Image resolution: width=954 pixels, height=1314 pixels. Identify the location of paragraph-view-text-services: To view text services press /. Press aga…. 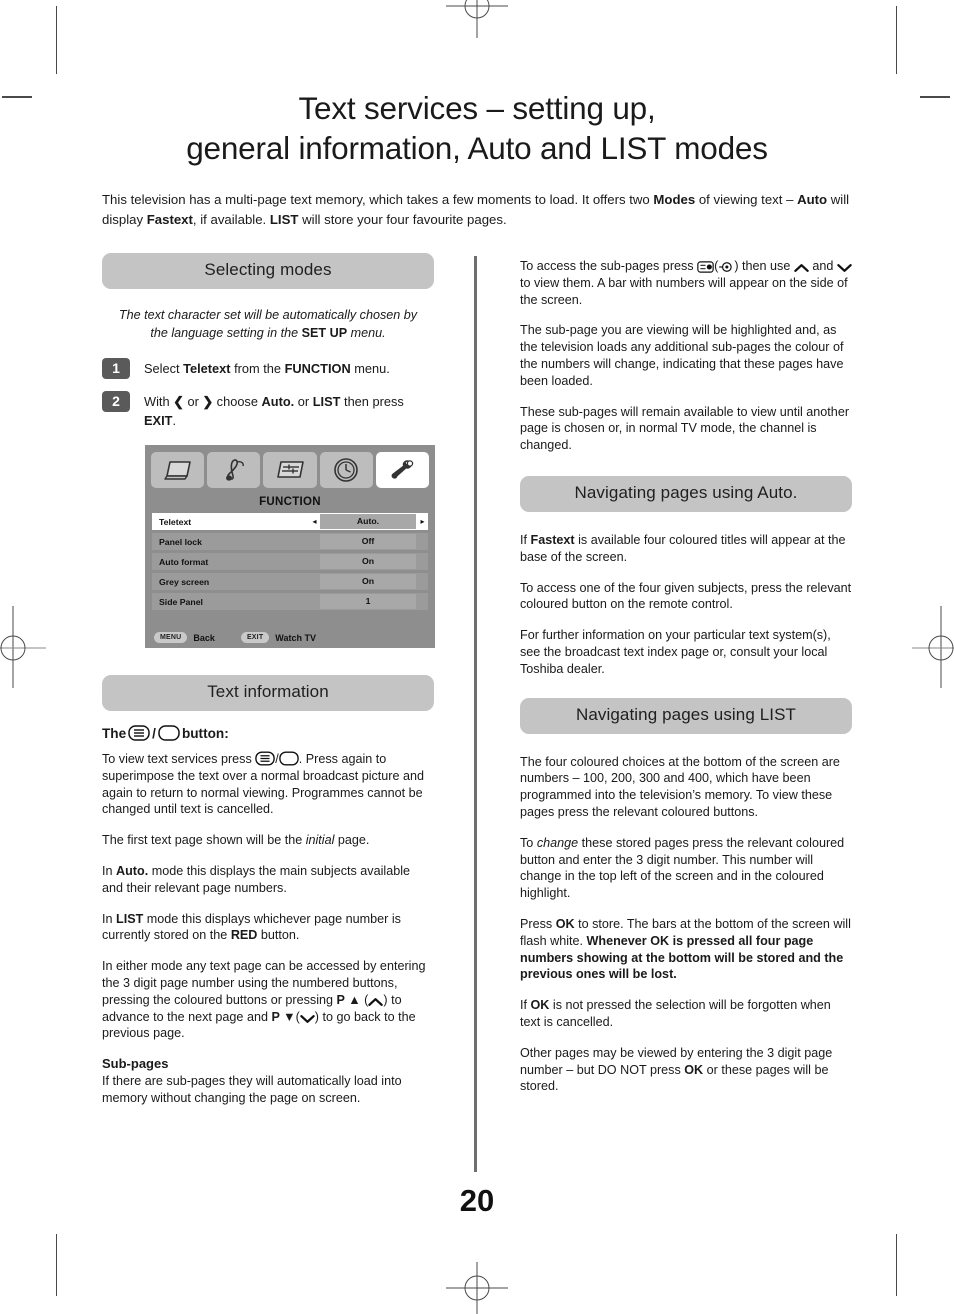
(263, 784).